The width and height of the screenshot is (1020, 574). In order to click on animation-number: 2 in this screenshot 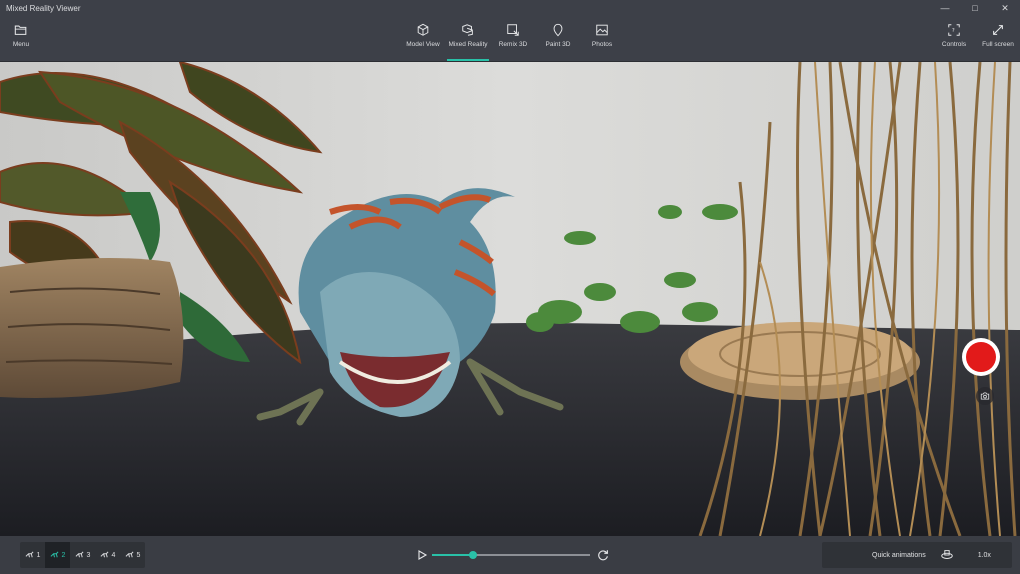, I will do `click(63, 555)`.